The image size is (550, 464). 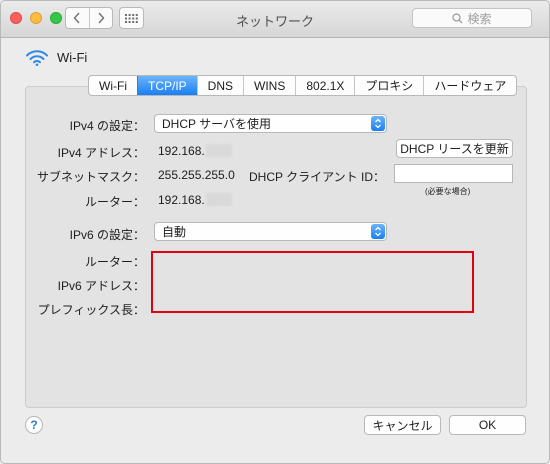 What do you see at coordinates (181, 200) in the screenshot?
I see `ipv4-router-value: 192.168.` at bounding box center [181, 200].